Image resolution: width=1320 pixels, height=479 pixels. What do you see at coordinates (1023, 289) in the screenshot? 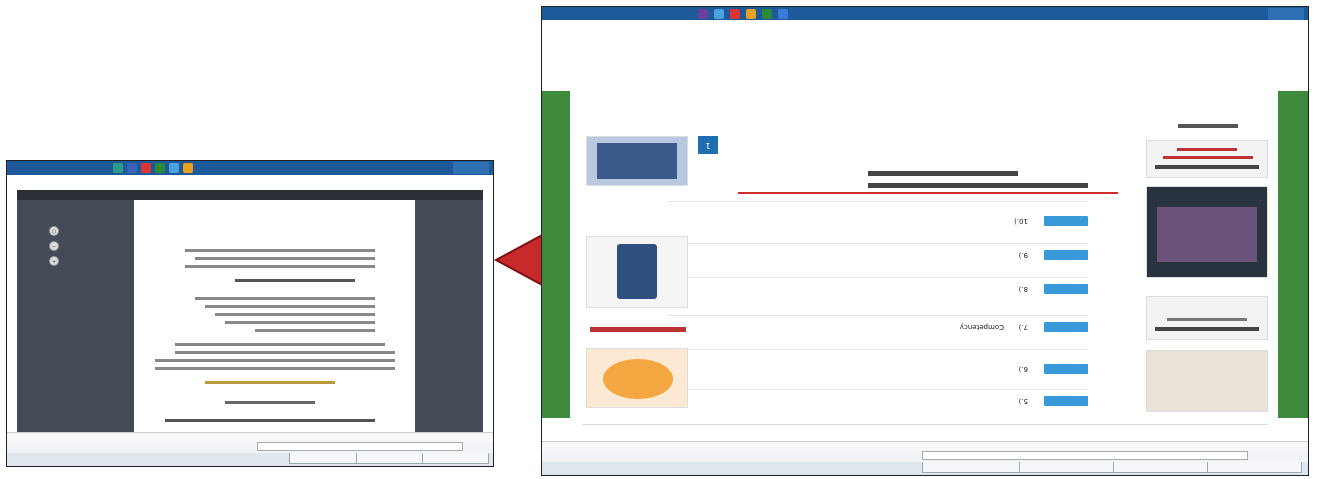
I see `course-number: 8.)` at bounding box center [1023, 289].